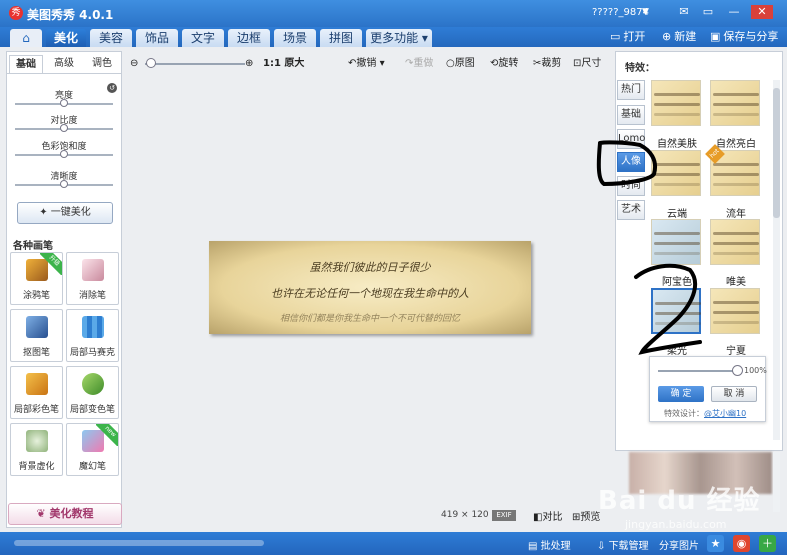  What do you see at coordinates (631, 186) in the screenshot?
I see `category-fashion: 时尚` at bounding box center [631, 186].